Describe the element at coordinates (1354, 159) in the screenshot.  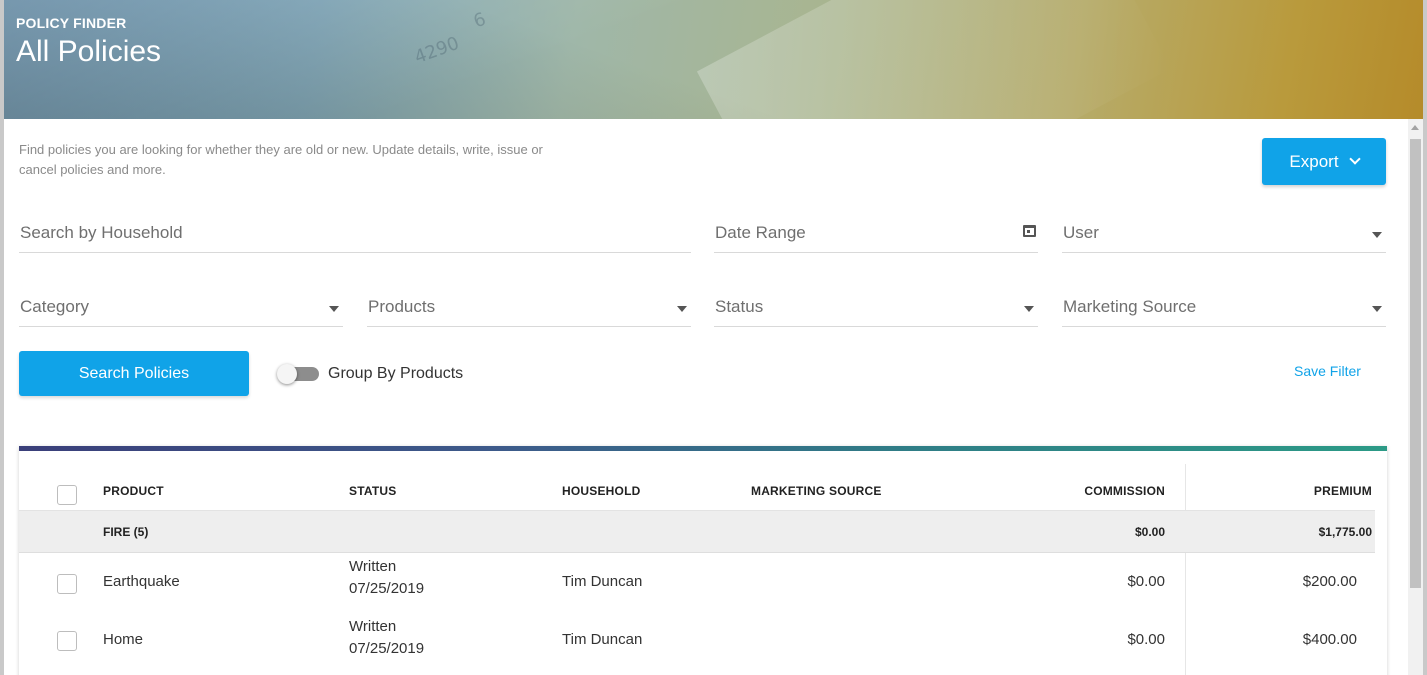
I see `chevron-down-icon` at that location.